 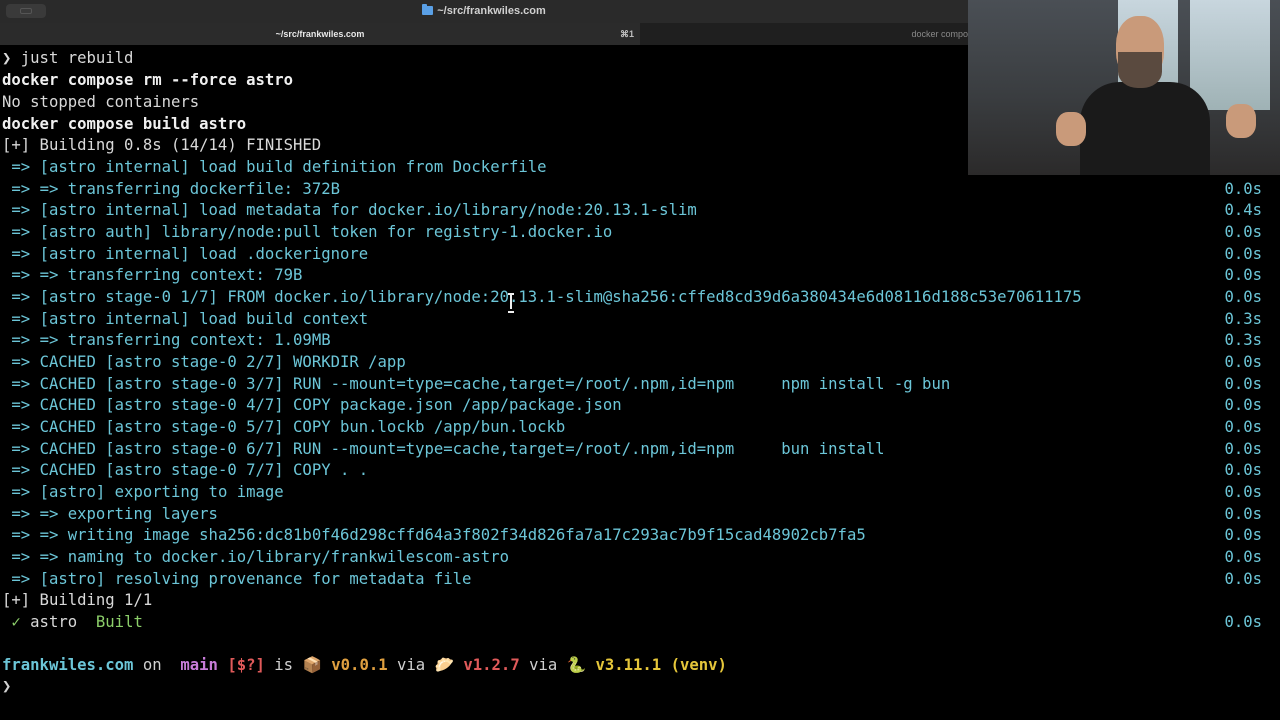 What do you see at coordinates (1243, 210) in the screenshot?
I see `step-time: 0.4s` at bounding box center [1243, 210].